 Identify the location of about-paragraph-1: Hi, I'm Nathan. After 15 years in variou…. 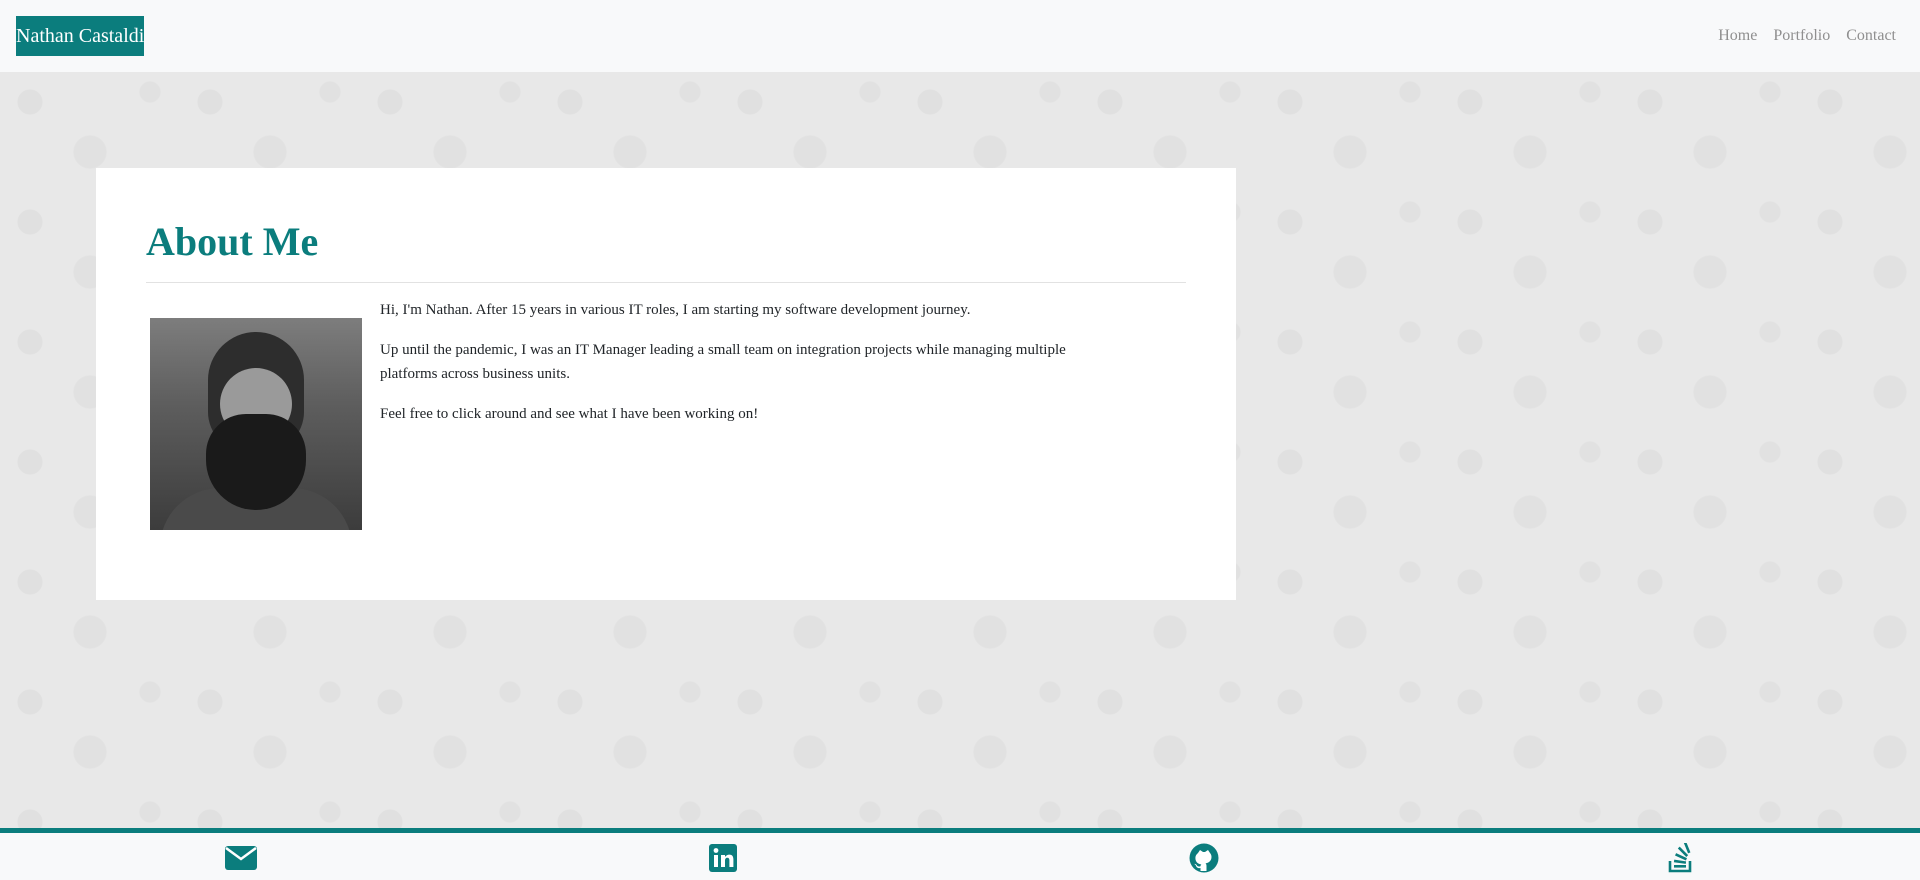
(675, 310).